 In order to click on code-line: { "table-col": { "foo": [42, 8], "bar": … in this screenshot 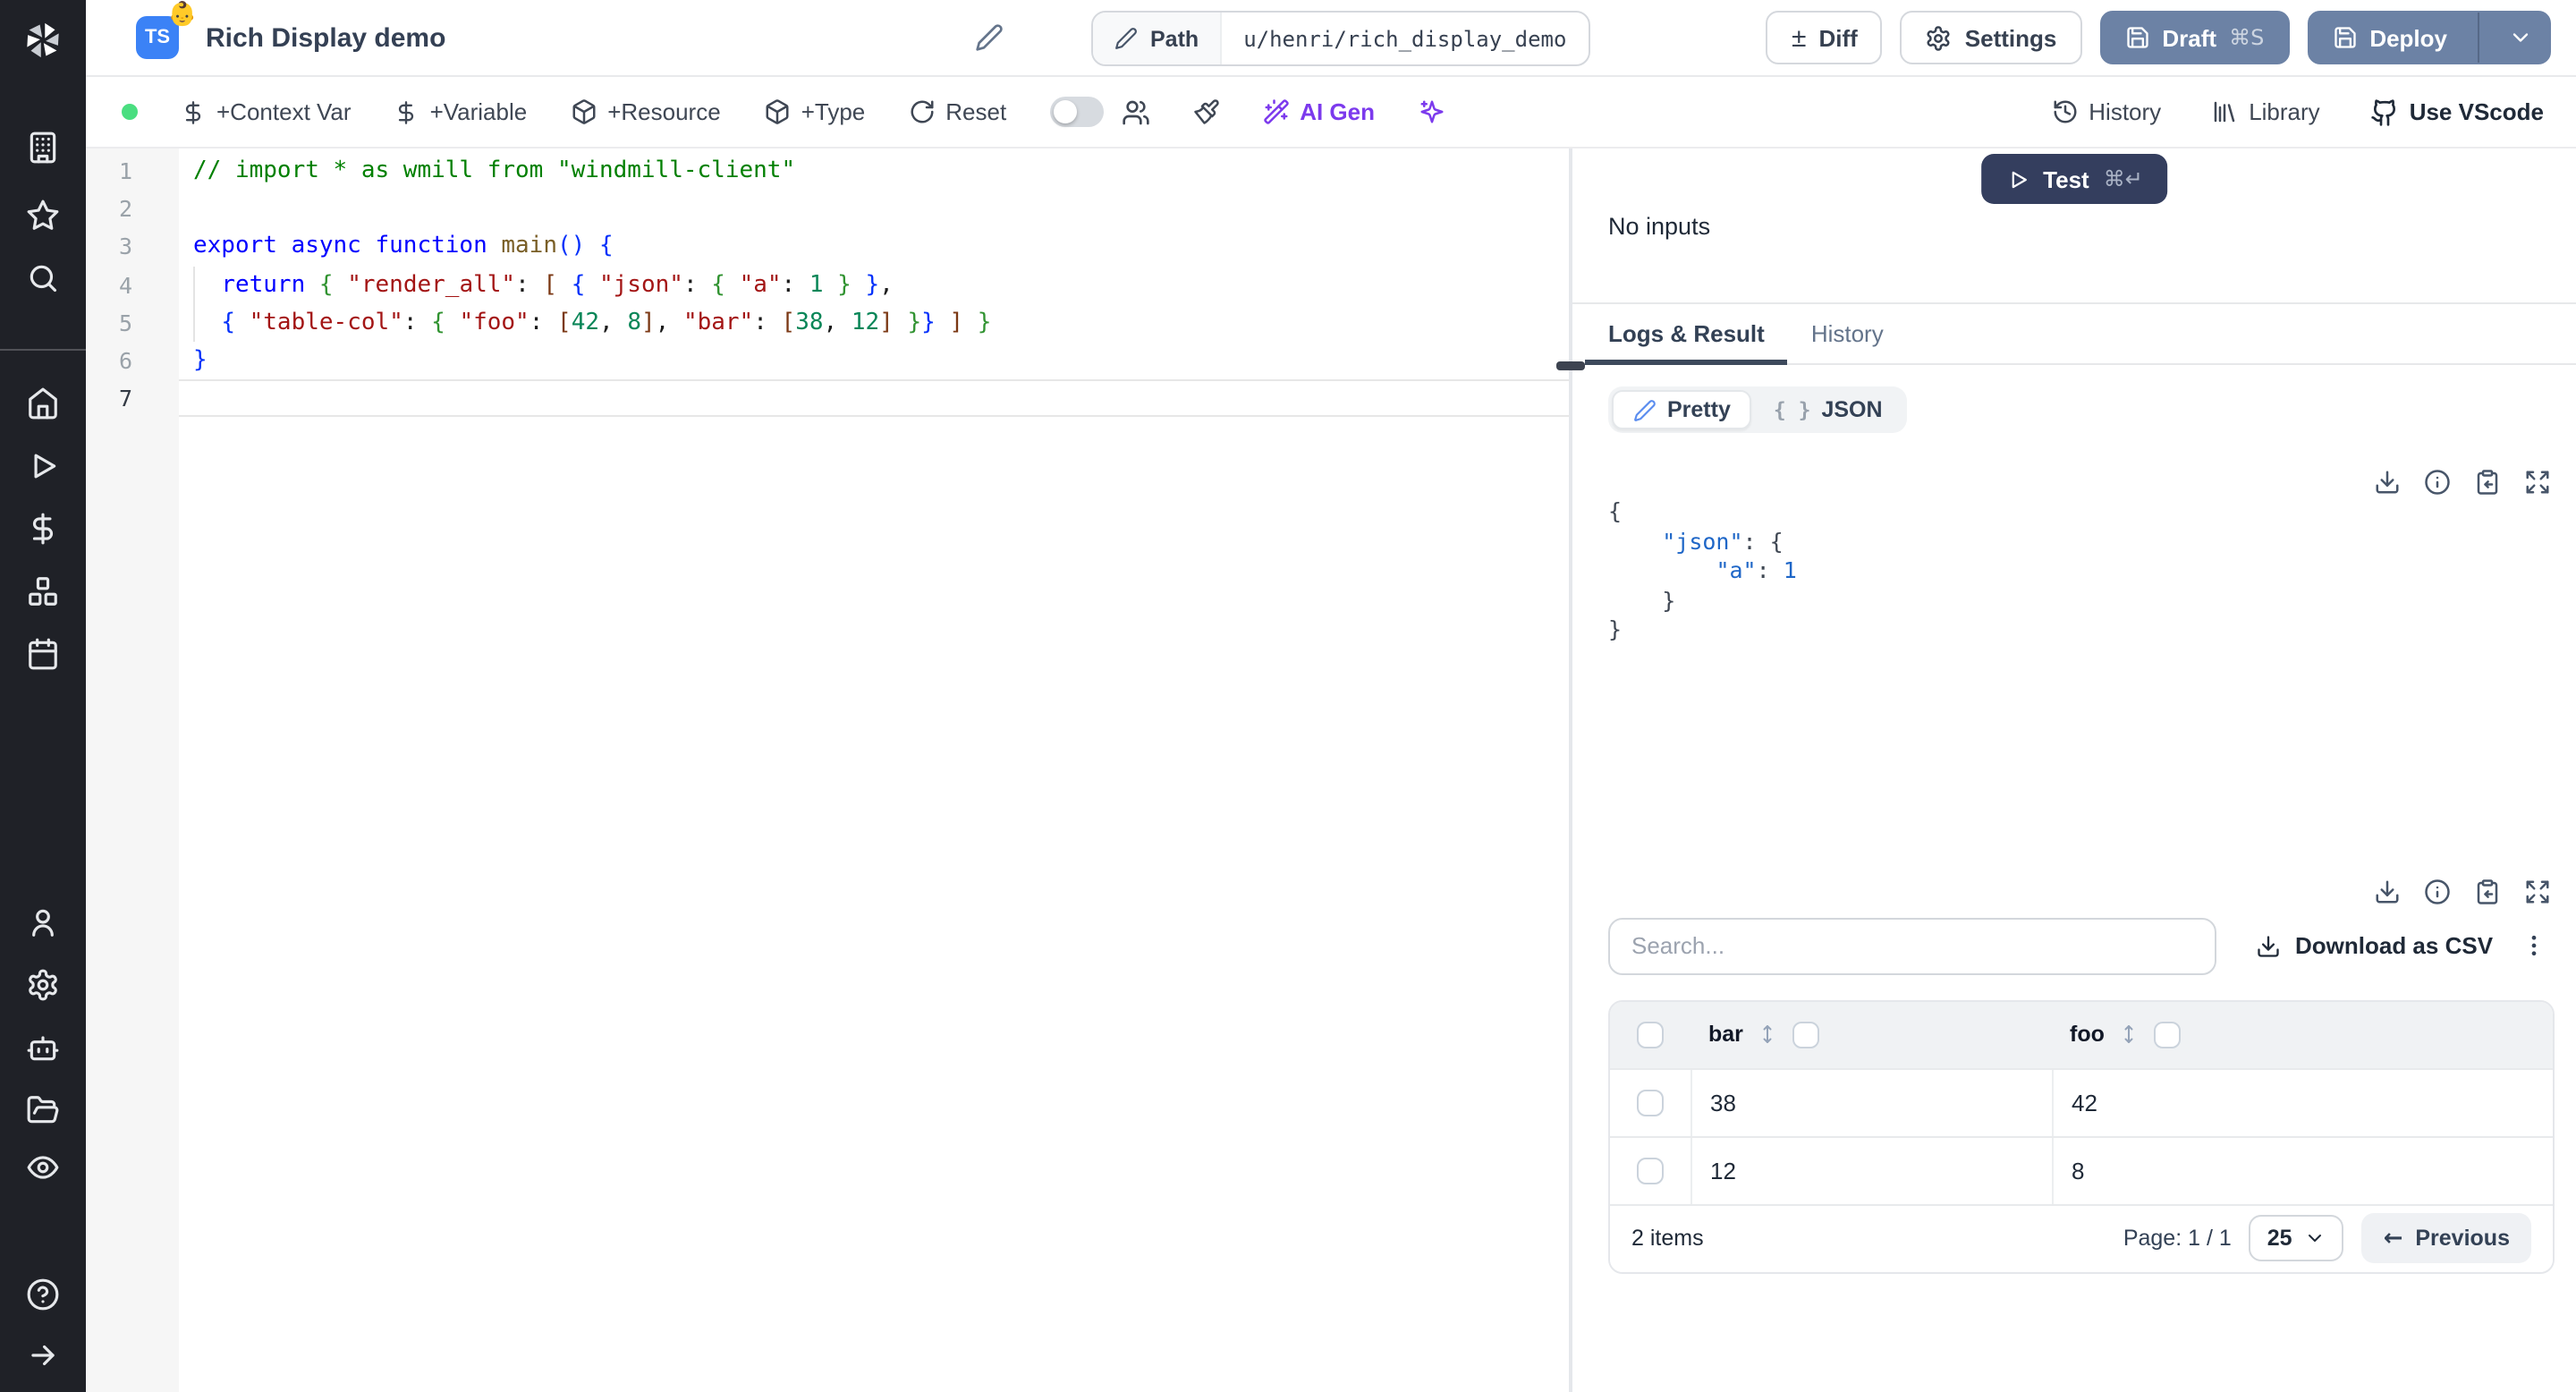, I will do `click(874, 323)`.